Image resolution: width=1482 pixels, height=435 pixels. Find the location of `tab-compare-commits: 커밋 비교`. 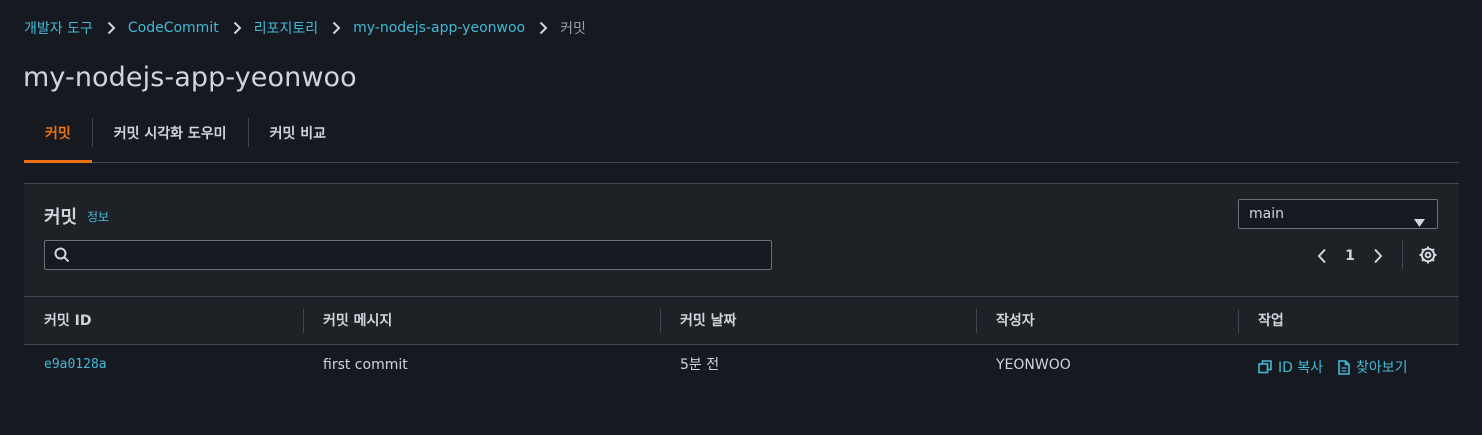

tab-compare-commits: 커밋 비교 is located at coordinates (298, 133).